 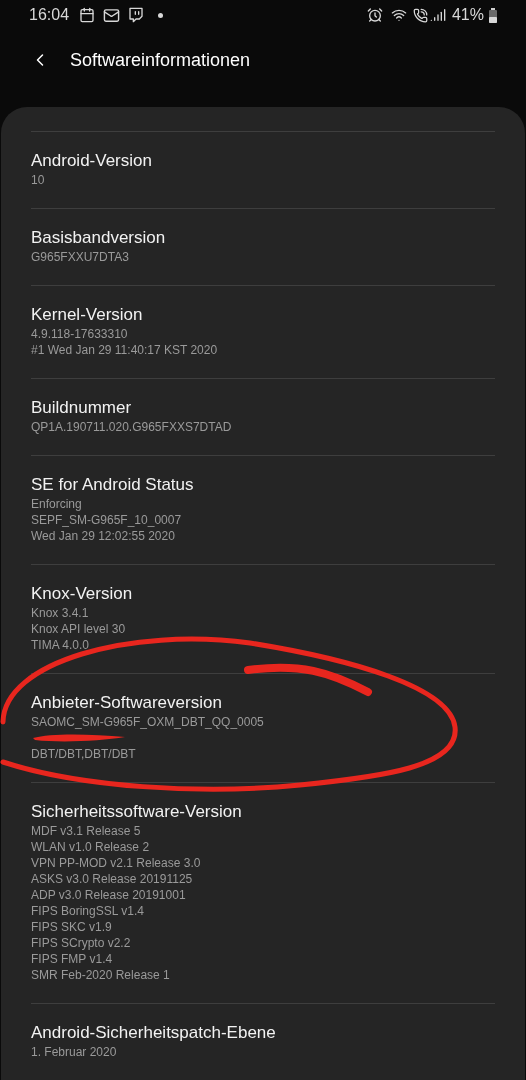 What do you see at coordinates (60, 613) in the screenshot?
I see `detail-text: Knox 3.4.1` at bounding box center [60, 613].